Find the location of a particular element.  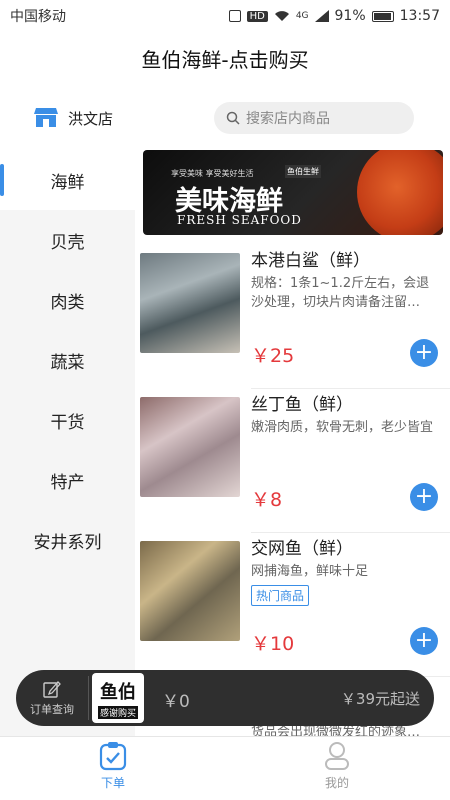

cart-logo: 鱼伯 感谢购买 is located at coordinates (118, 698).